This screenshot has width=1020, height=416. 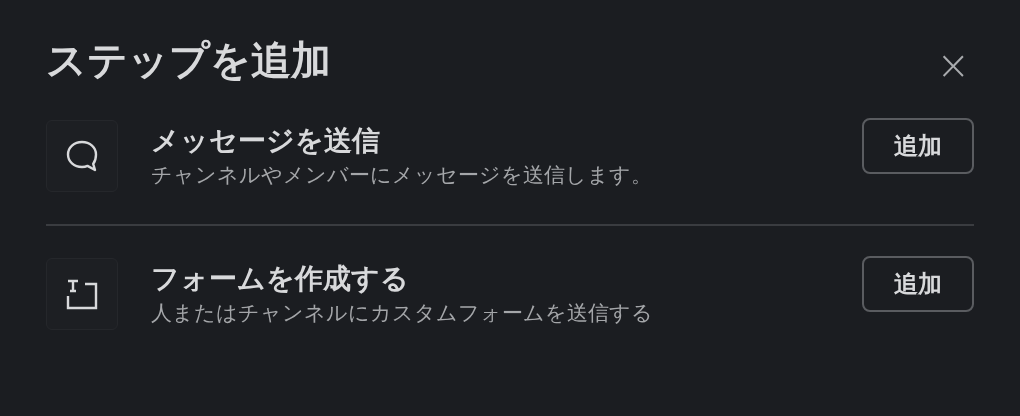 I want to click on step-description: 人またはチャンネルにカスタムフォームを送信する, so click(x=402, y=313).